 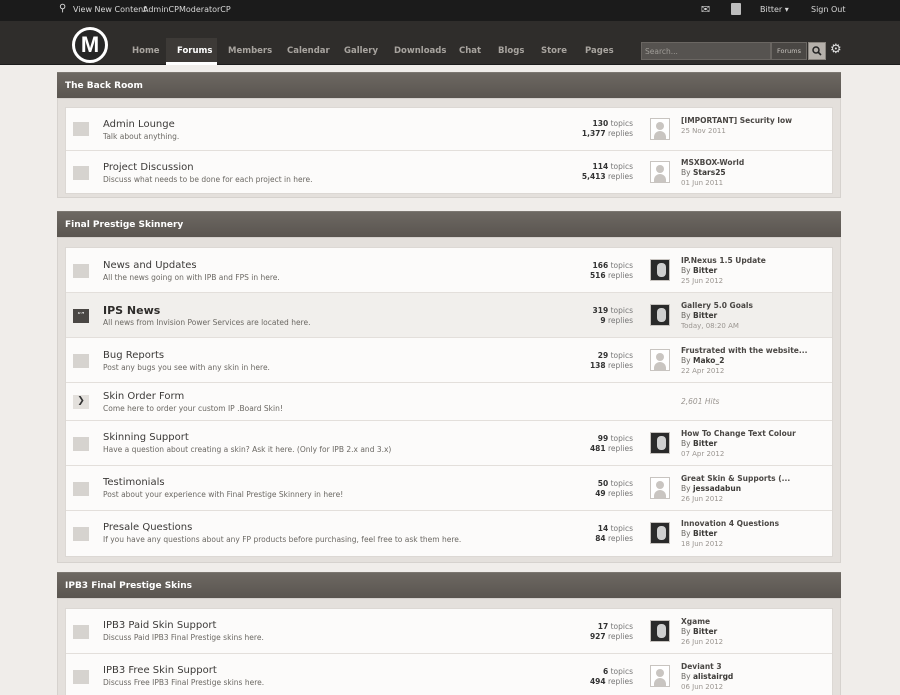 I want to click on chevron-down-icon: ▾, so click(x=786, y=9).